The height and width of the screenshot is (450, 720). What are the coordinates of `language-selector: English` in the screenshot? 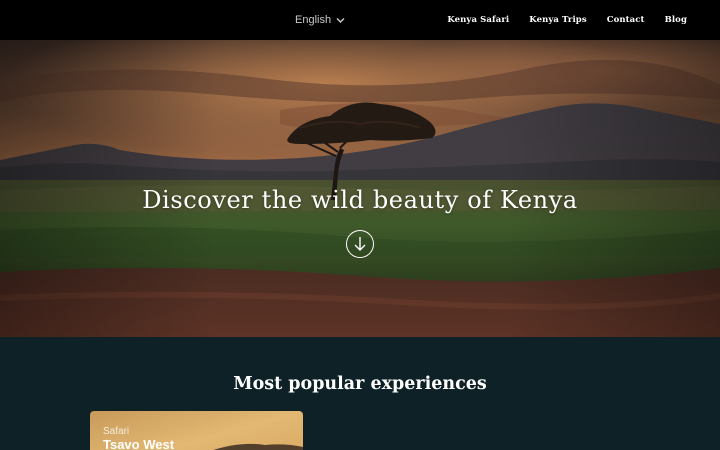 It's located at (320, 20).